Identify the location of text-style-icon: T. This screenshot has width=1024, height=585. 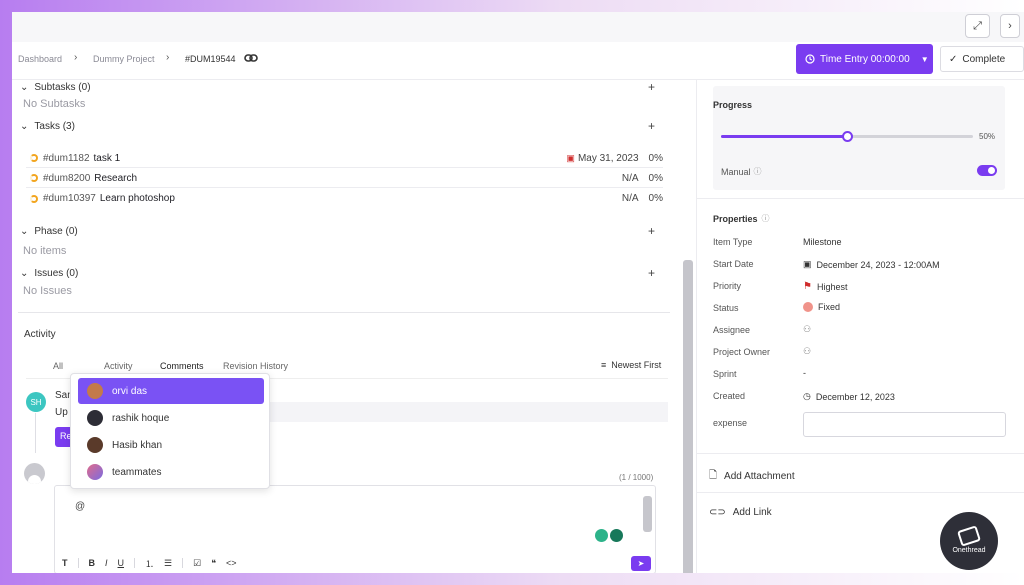
(65, 563).